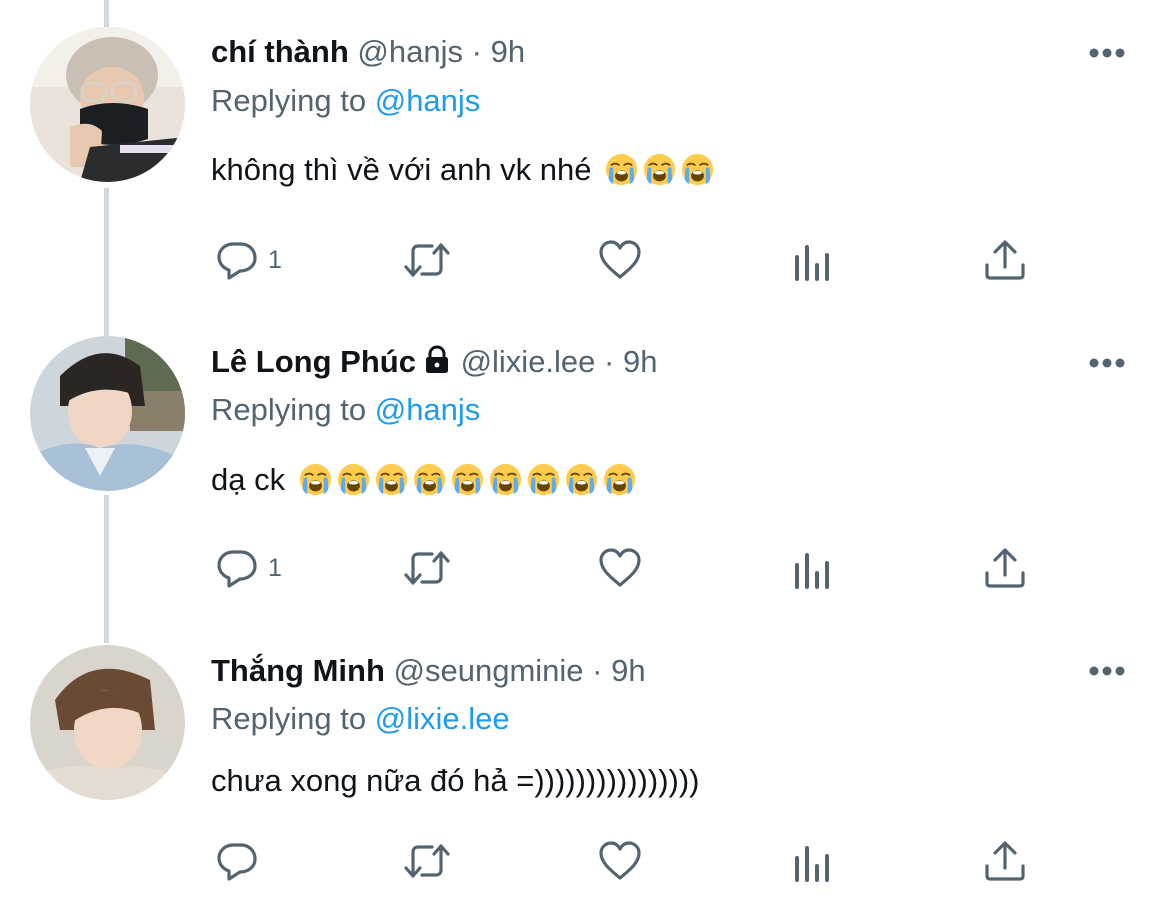  I want to click on tweet-text: chưa xong nữa đó hả =)))))))))))))))), so click(455, 781).